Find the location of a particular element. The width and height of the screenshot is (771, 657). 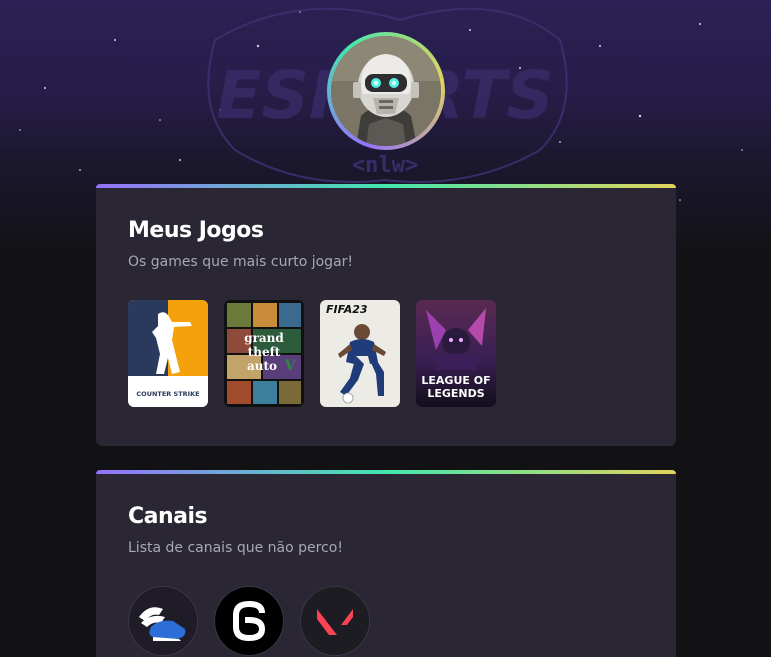

counter-strike-cover-text: COUNTER STRIKE is located at coordinates (167, 394).